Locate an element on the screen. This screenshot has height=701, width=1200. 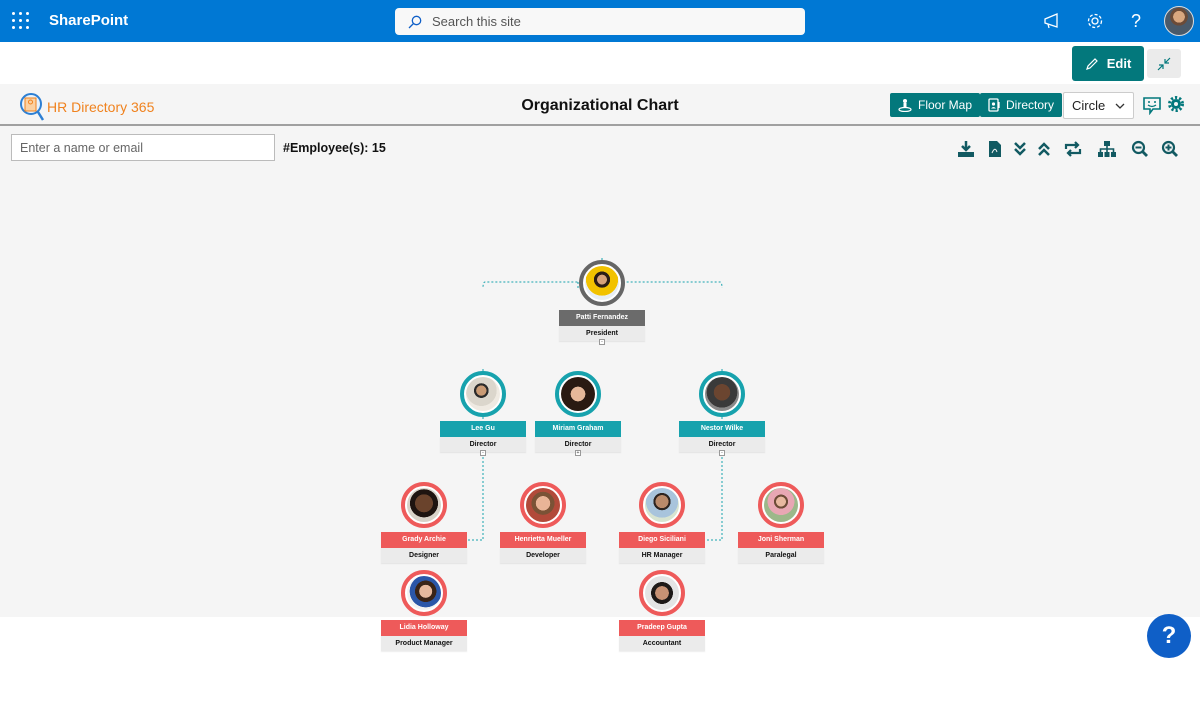
megaphone-icon is located at coordinates (1052, 21).